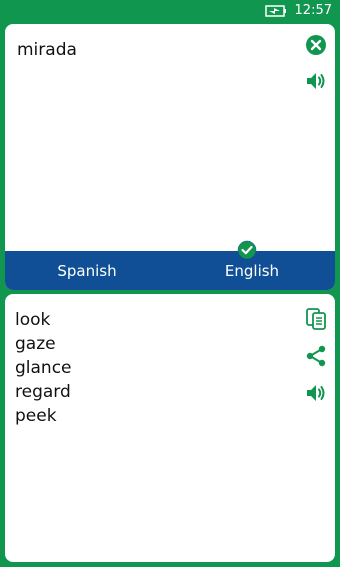 The height and width of the screenshot is (567, 340). Describe the element at coordinates (316, 45) in the screenshot. I see `clear-icon` at that location.